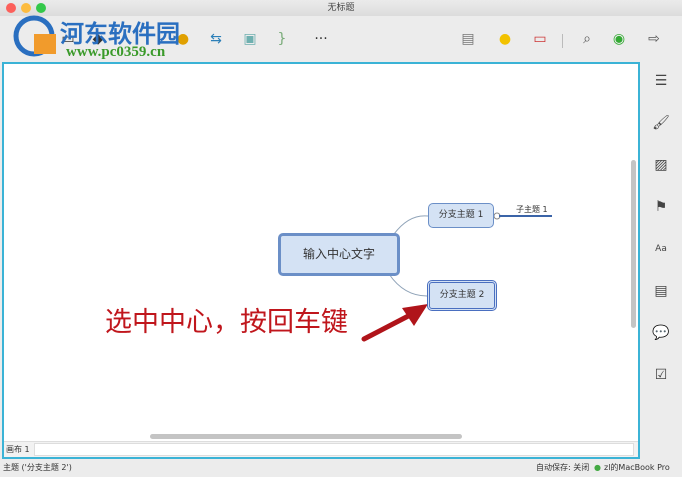 The width and height of the screenshot is (682, 477). I want to click on autosave-status: 自动保存: 关闭, so click(562, 468).